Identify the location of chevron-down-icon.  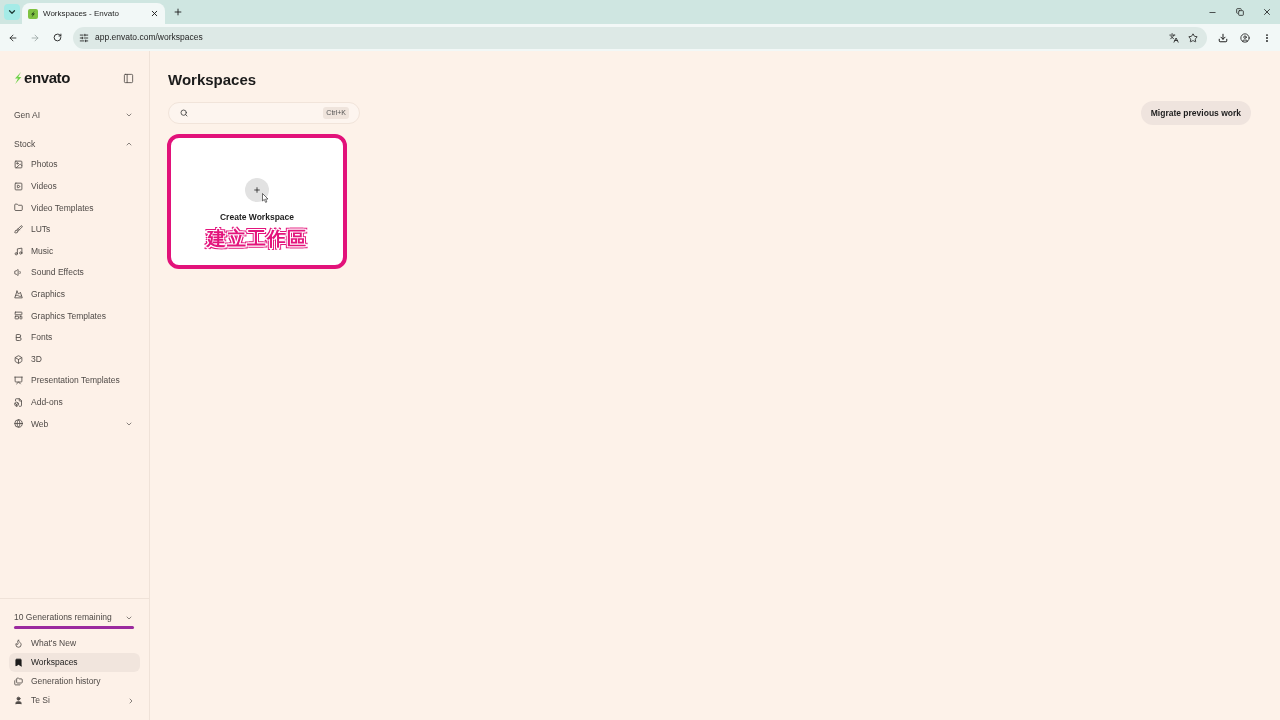
(12, 12).